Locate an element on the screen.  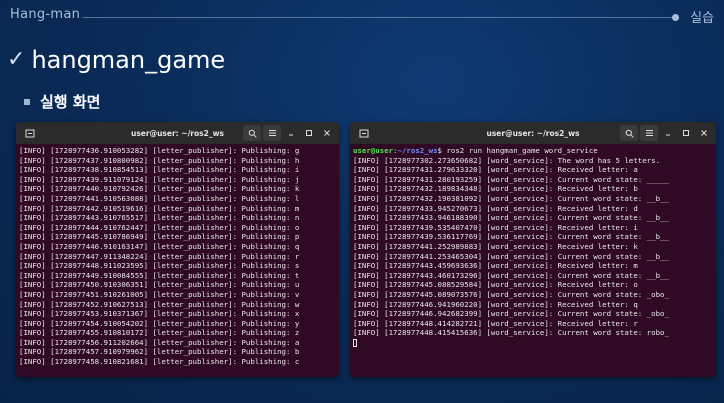
slide-header-label: 실습 is located at coordinates (702, 18).